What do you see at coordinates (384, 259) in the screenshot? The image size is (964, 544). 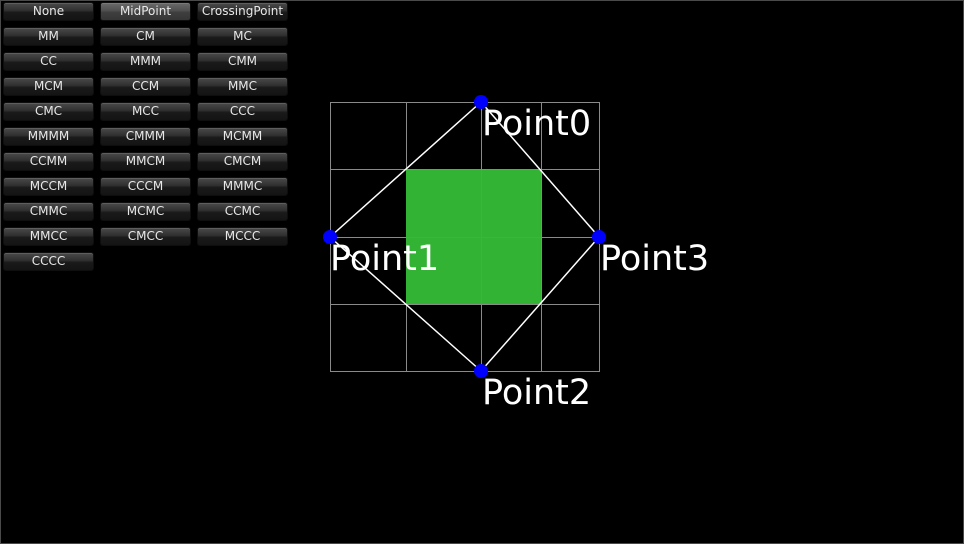 I see `point1-label: Point1` at bounding box center [384, 259].